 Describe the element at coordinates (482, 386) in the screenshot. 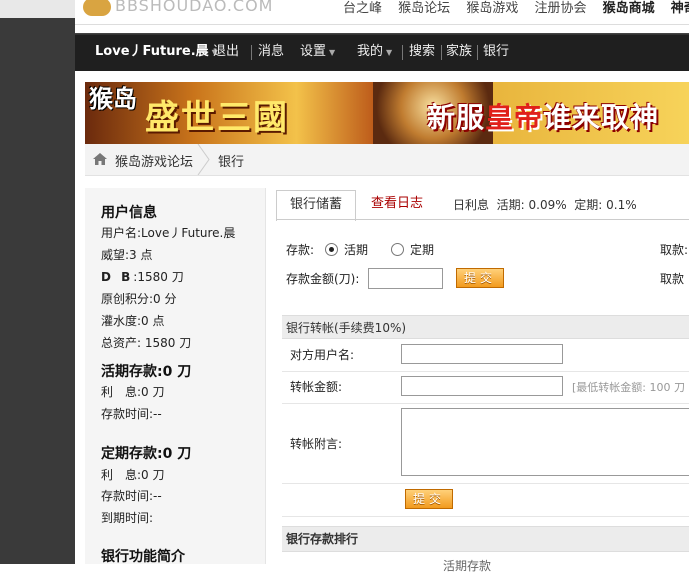

I see `transfer-amount-input` at that location.